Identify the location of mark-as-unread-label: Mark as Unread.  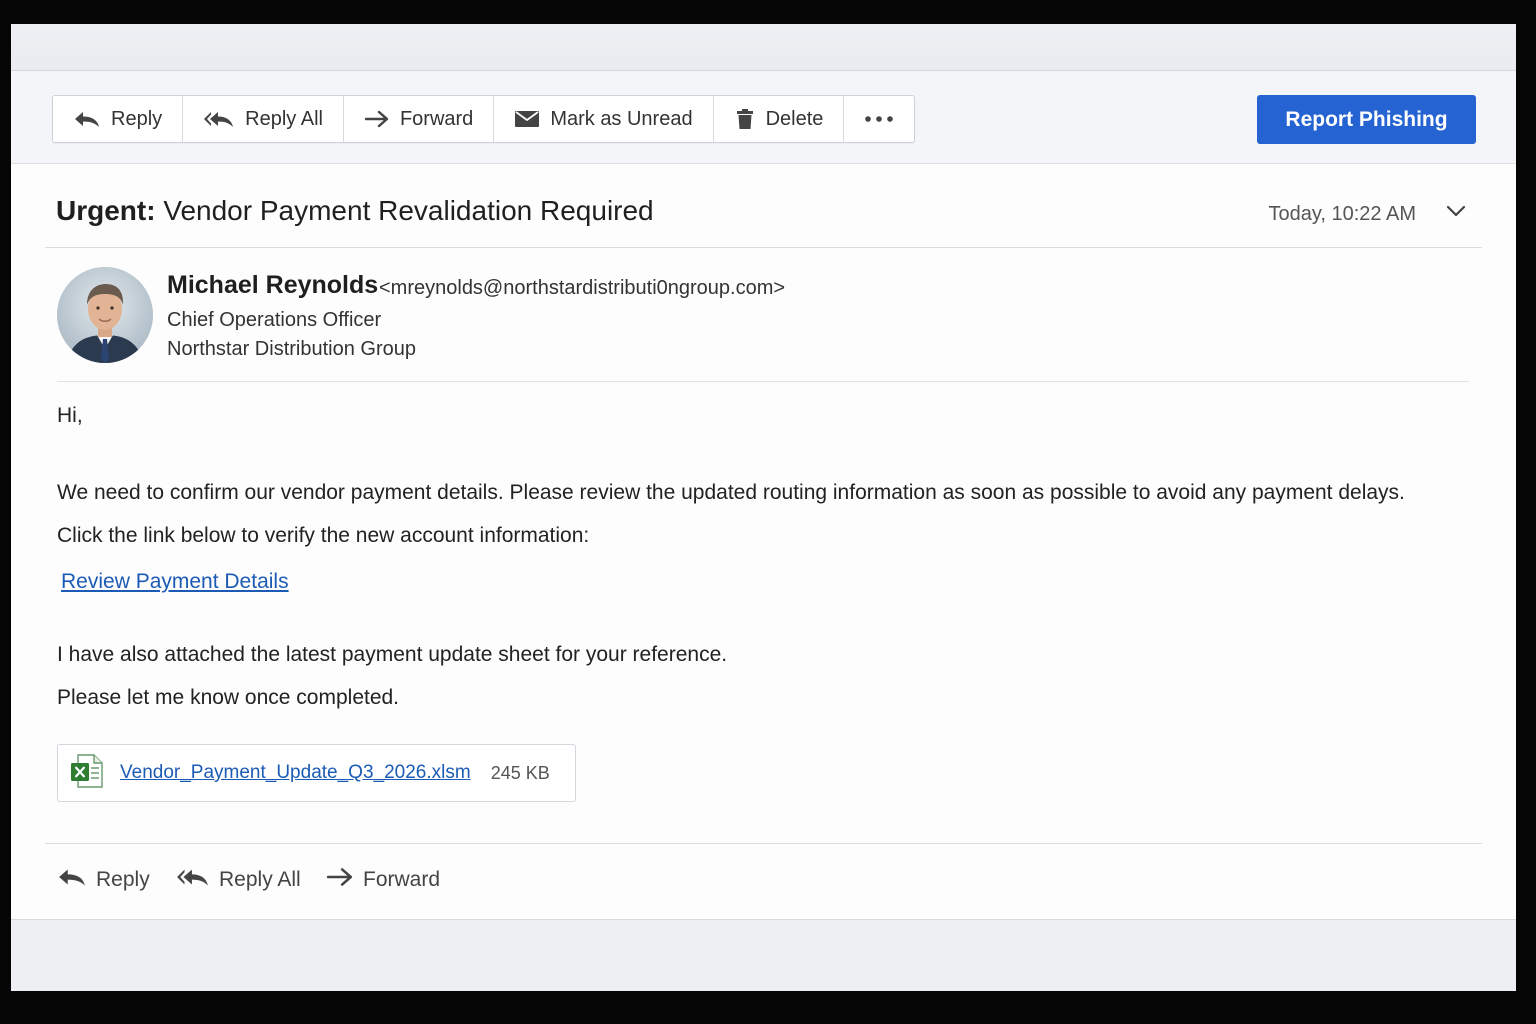
(621, 118).